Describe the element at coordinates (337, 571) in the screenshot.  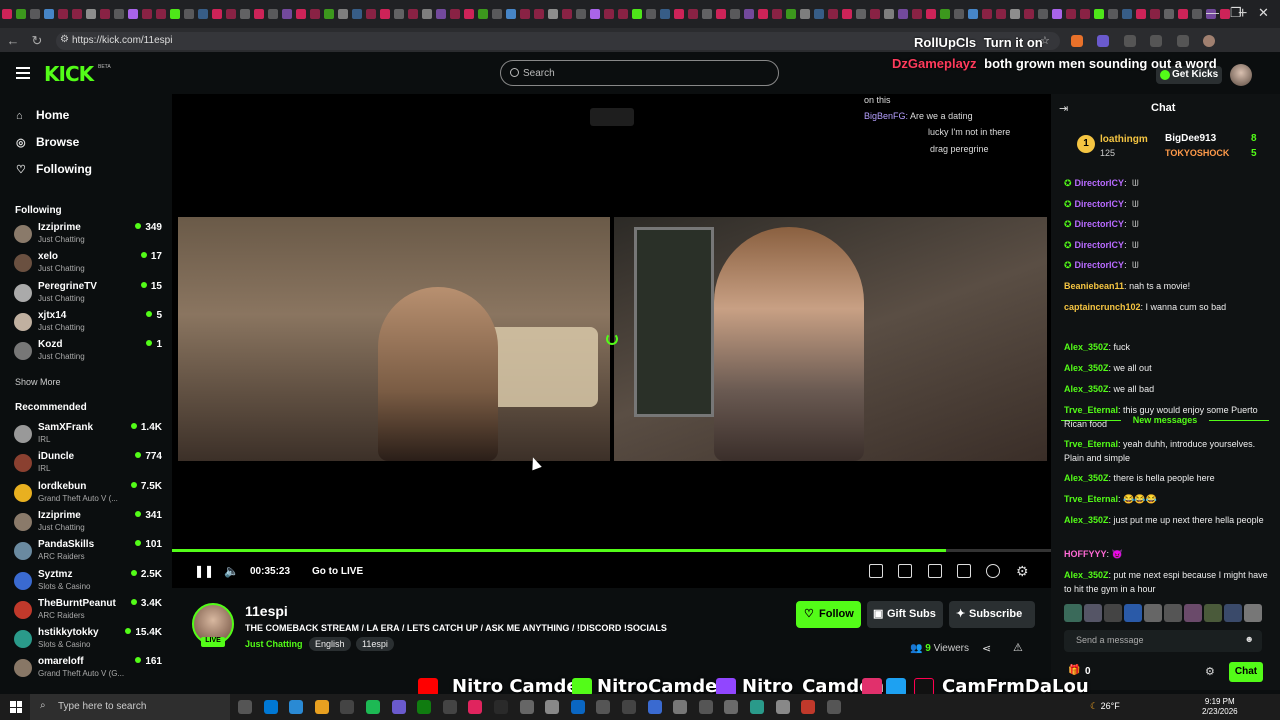
I see `go-to-live-button: Go to LIVE` at that location.